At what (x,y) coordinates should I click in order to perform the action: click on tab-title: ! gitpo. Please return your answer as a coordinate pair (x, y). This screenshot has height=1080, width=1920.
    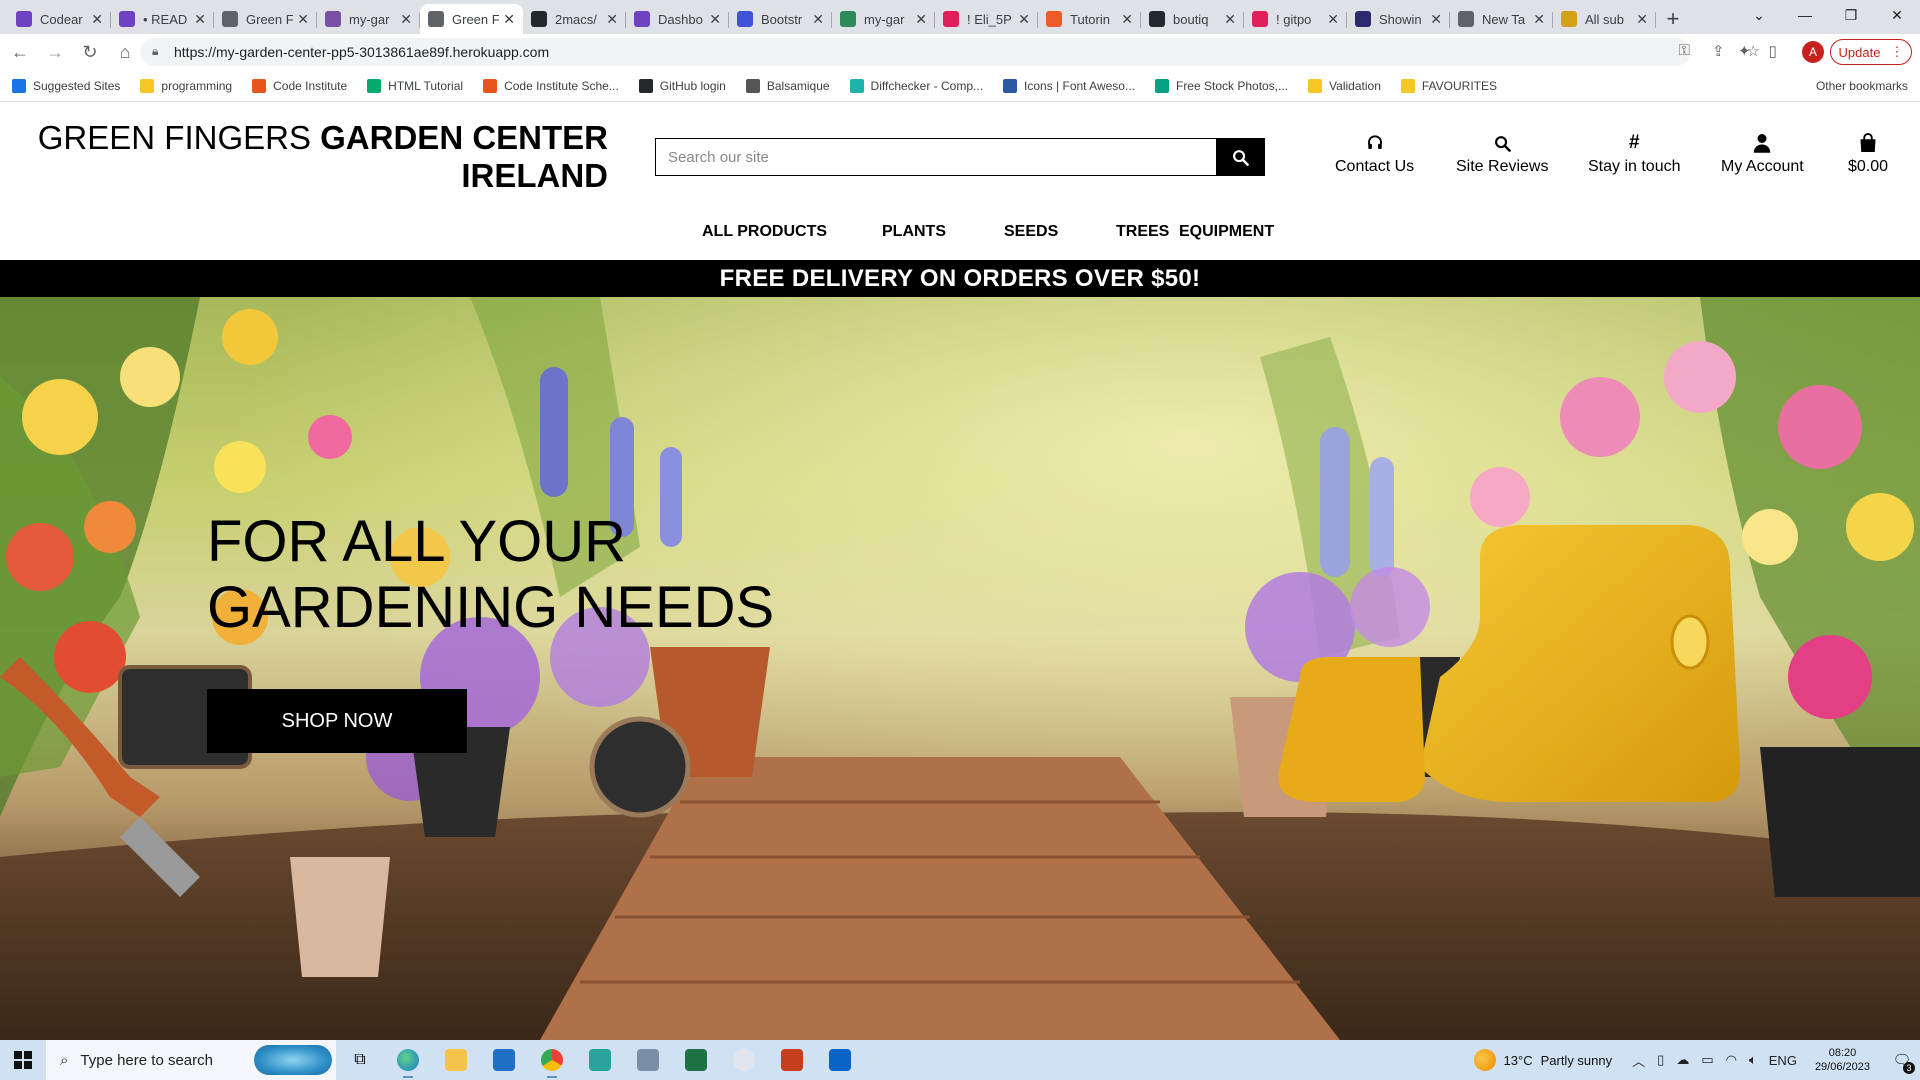
    Looking at the image, I should click on (1294, 19).